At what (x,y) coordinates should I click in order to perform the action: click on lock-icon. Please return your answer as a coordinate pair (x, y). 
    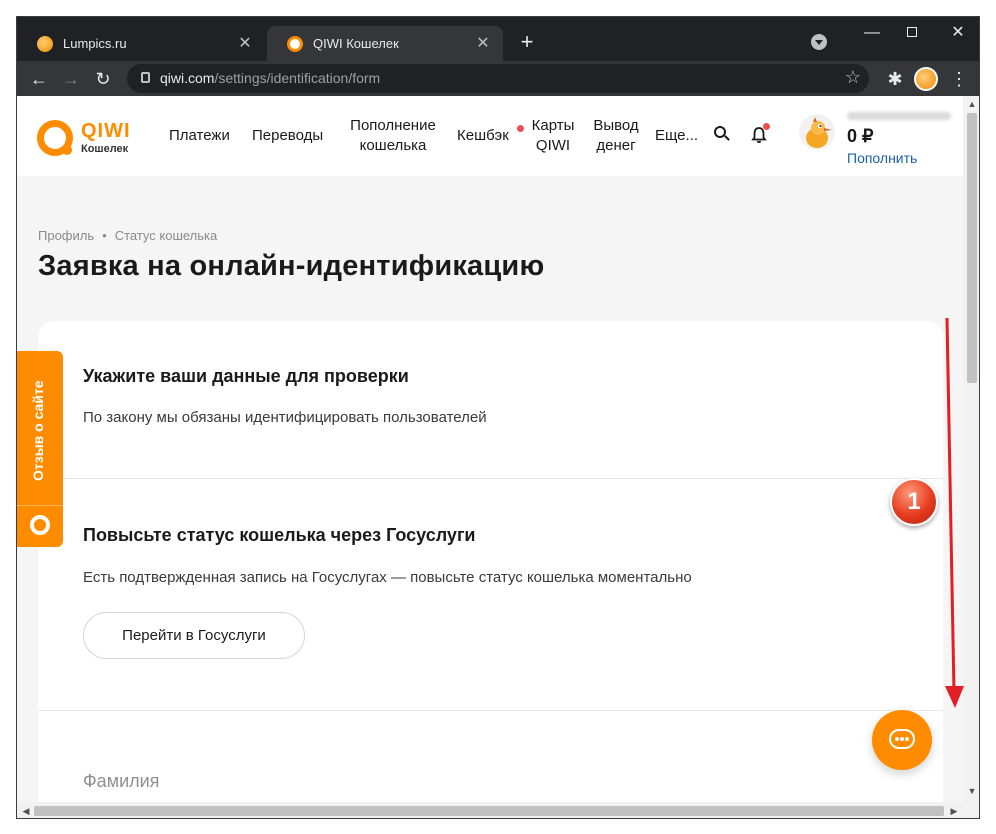
    Looking at the image, I should click on (145, 77).